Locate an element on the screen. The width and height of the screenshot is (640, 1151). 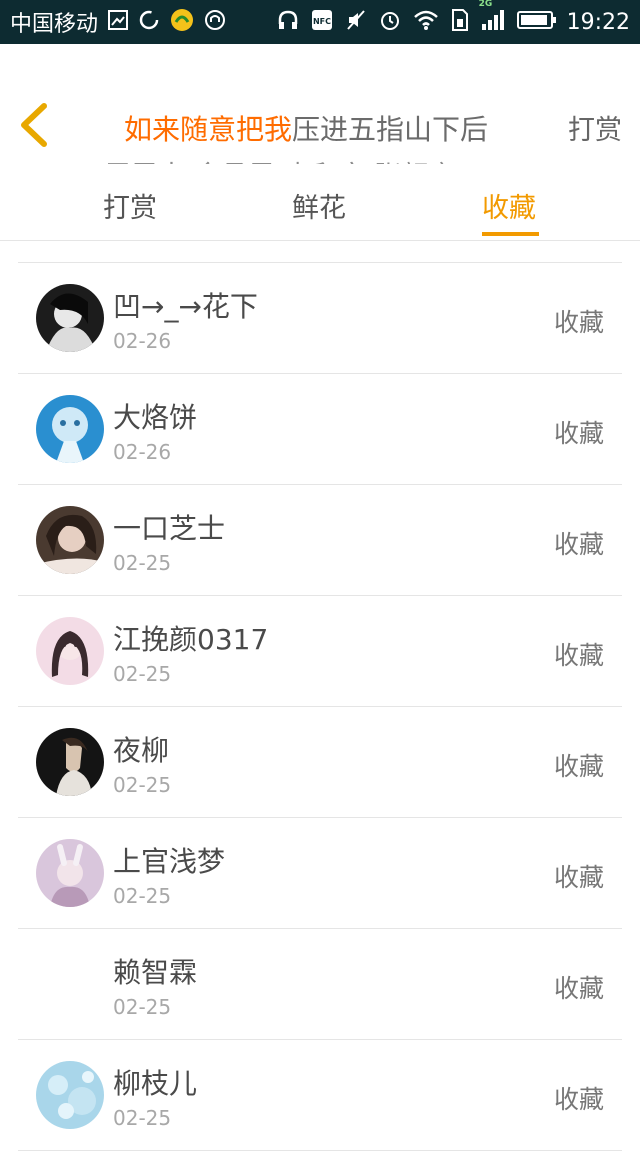
back-button is located at coordinates (34, 125).